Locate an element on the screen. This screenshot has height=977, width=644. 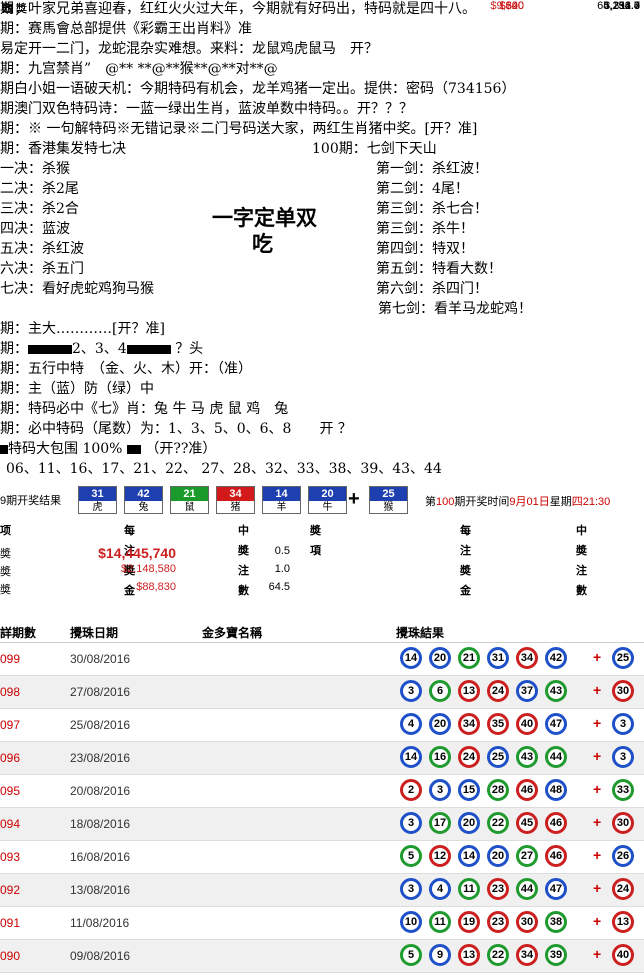
prize-header: 奬項 is located at coordinates (315, 541).